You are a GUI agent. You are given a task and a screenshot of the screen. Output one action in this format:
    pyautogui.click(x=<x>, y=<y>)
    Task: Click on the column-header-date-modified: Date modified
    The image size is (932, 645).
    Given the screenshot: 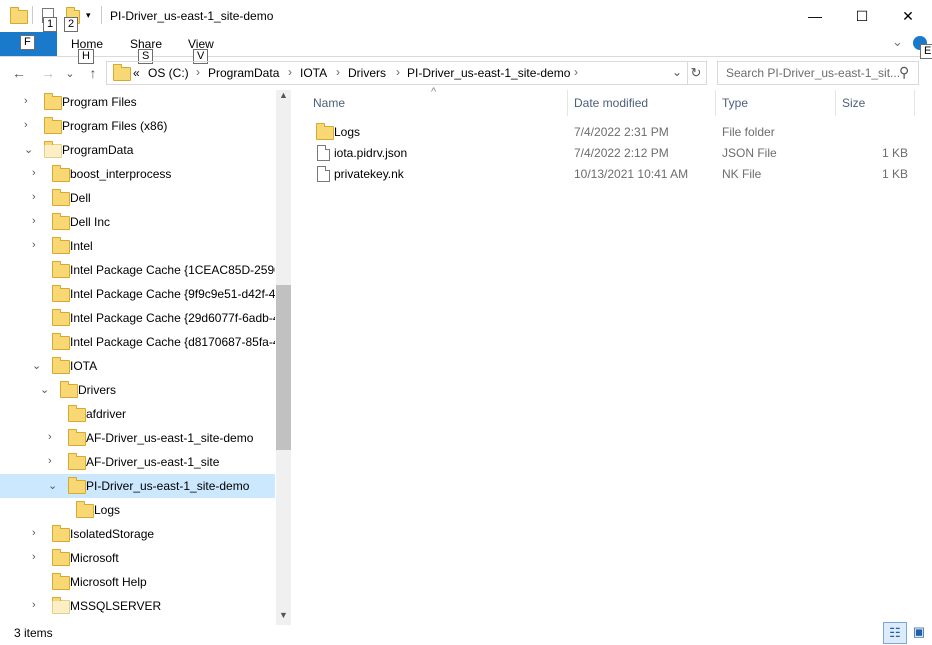 What is the action you would take?
    pyautogui.click(x=611, y=103)
    